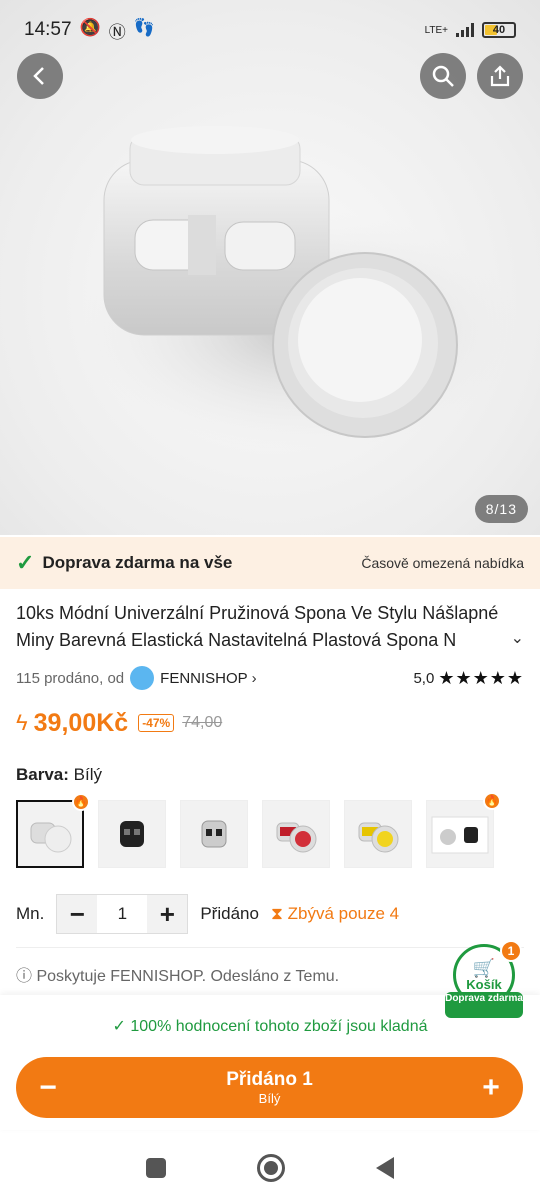 Image resolution: width=540 pixels, height=1200 pixels. What do you see at coordinates (48, 1088) in the screenshot?
I see `cart-decrement-button: −` at bounding box center [48, 1088].